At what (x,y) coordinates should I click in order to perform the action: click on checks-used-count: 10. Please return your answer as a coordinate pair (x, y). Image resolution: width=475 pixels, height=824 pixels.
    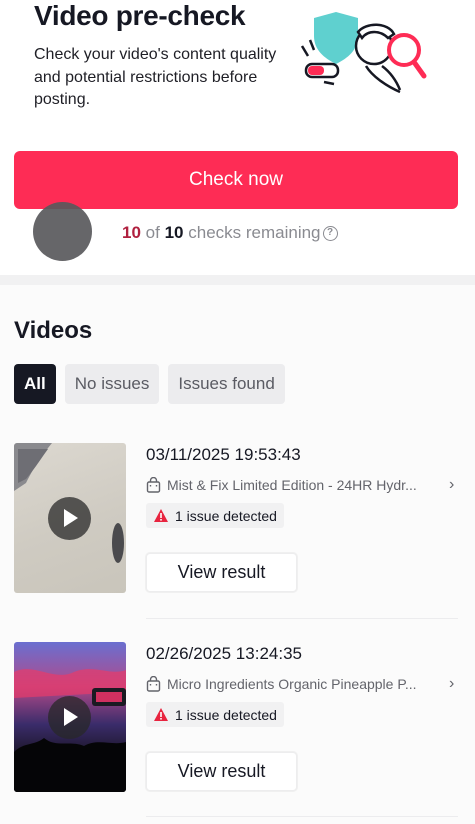
    Looking at the image, I should click on (131, 232).